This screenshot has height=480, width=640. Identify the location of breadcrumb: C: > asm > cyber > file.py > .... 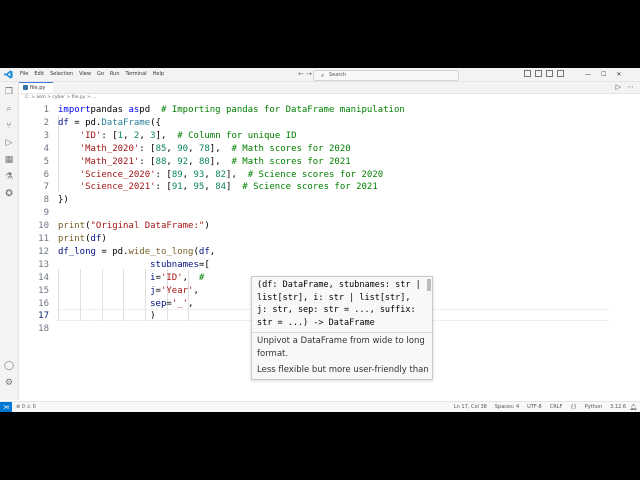
(57, 98).